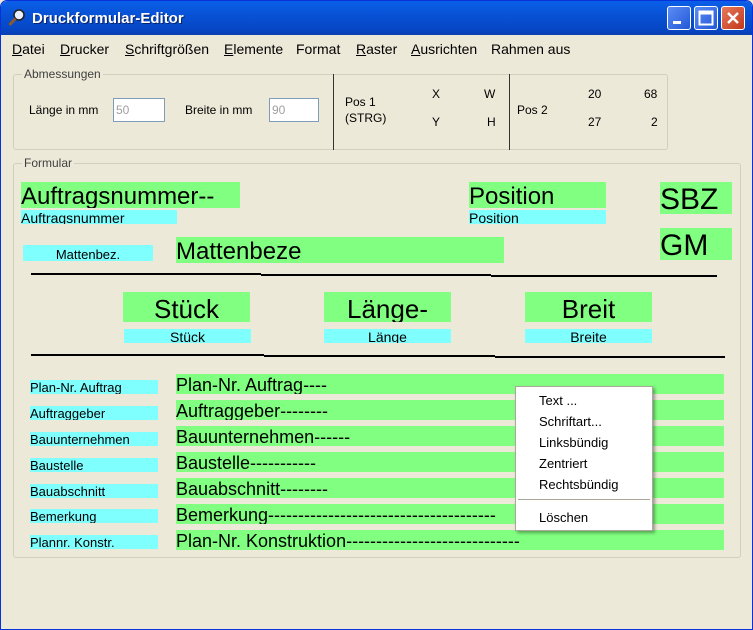  Describe the element at coordinates (340, 250) in the screenshot. I see `mattenbez-field: Mattenbeze` at that location.